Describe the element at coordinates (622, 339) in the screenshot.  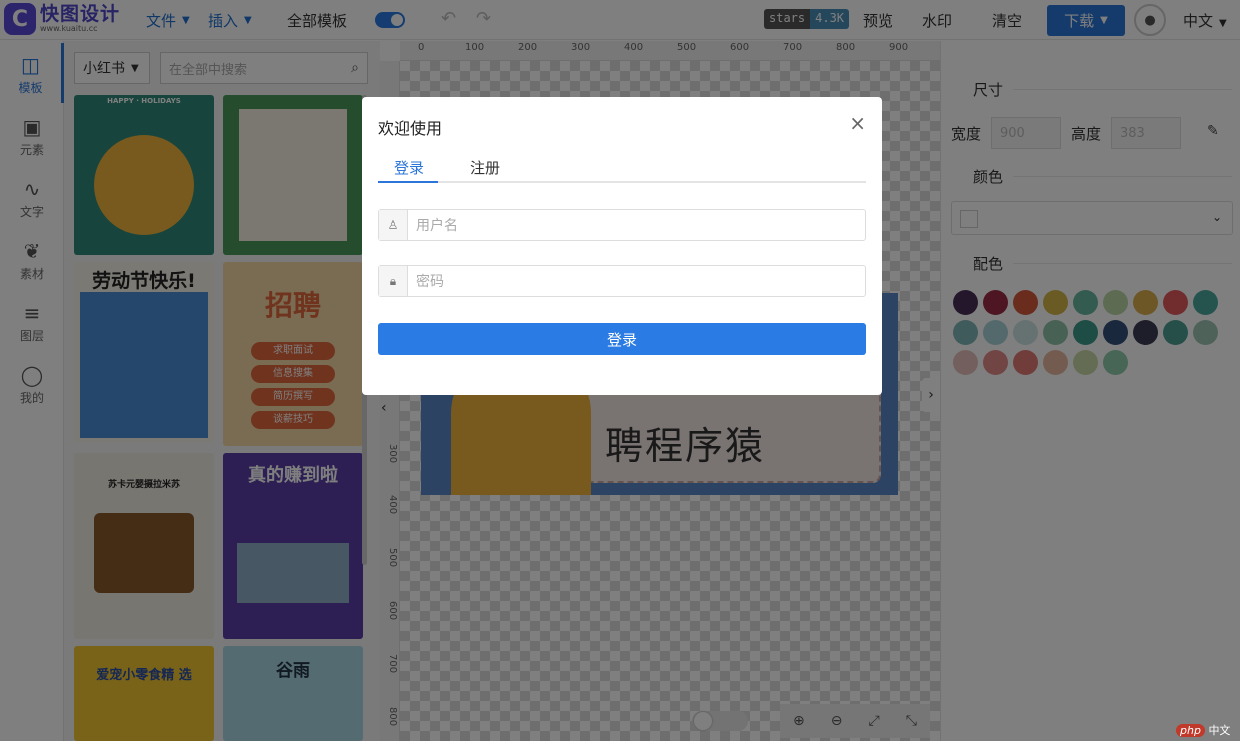
I see `login-button: 登录` at that location.